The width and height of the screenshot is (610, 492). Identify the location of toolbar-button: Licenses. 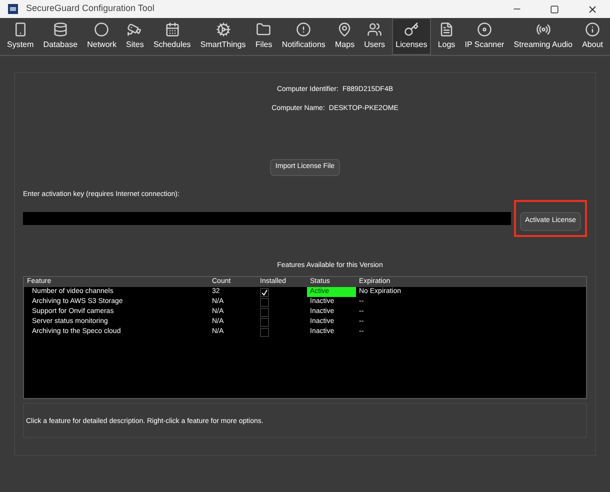
(412, 36).